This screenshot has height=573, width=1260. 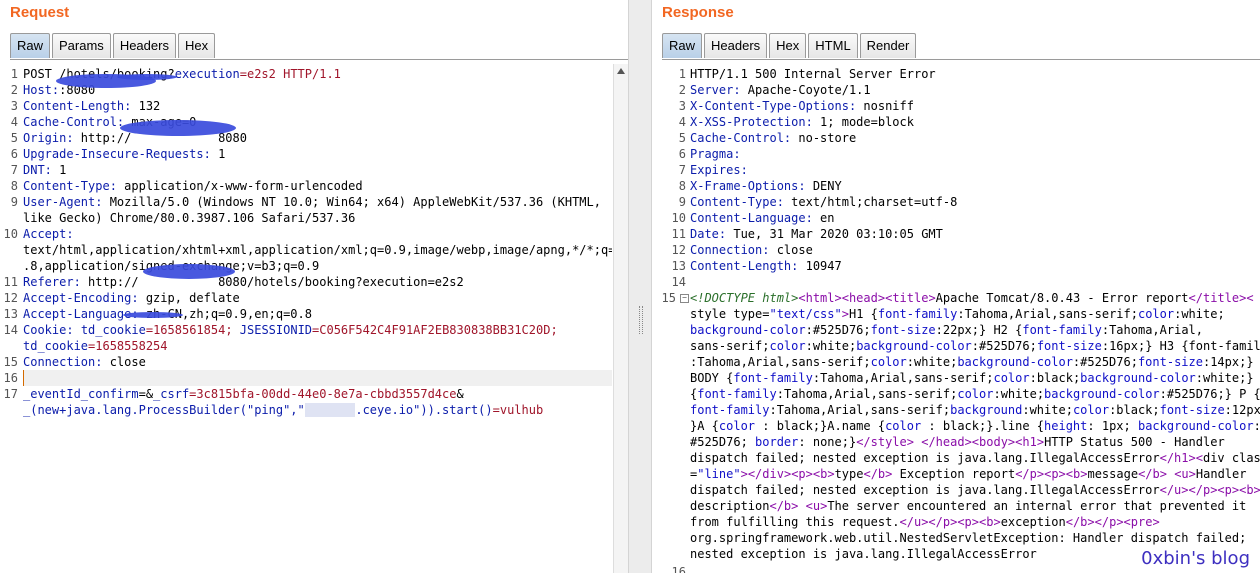 I want to click on header-name: Pragma:, so click(x=715, y=154).